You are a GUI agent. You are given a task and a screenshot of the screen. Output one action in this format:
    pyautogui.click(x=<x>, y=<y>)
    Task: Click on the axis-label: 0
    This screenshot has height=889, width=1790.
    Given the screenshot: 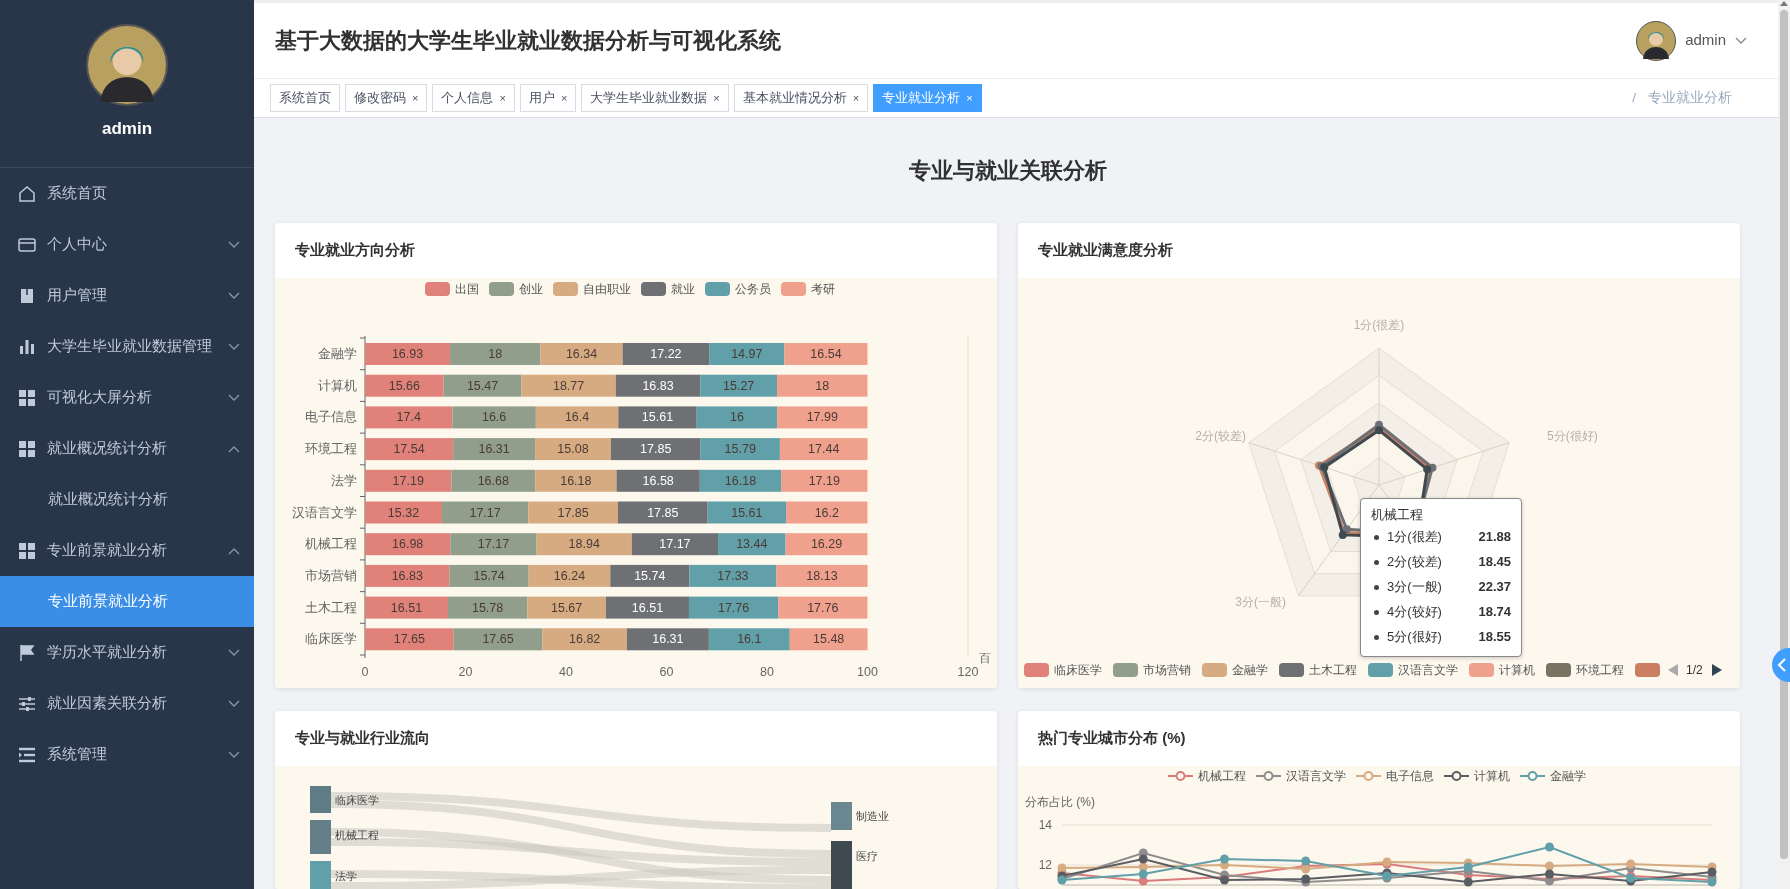 What is the action you would take?
    pyautogui.click(x=365, y=672)
    